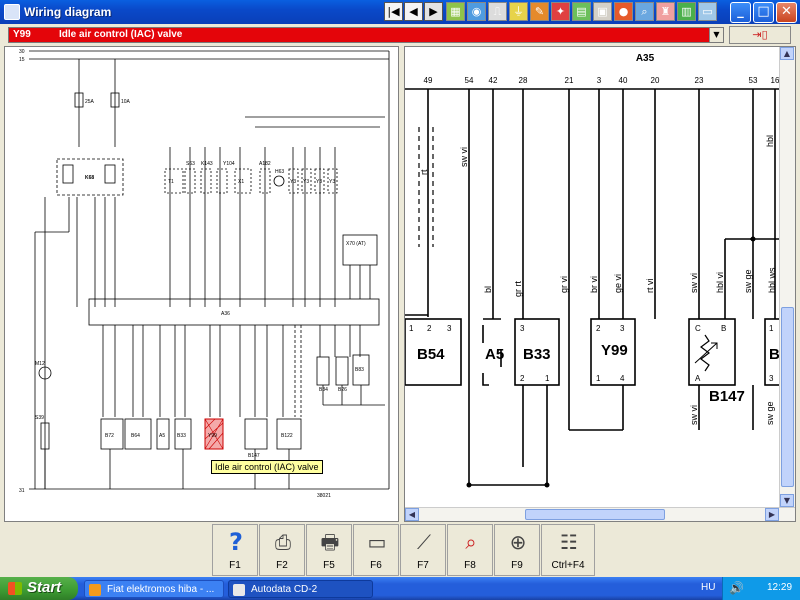  Describe the element at coordinates (39, 418) in the screenshot. I see `component-label: S39` at that location.